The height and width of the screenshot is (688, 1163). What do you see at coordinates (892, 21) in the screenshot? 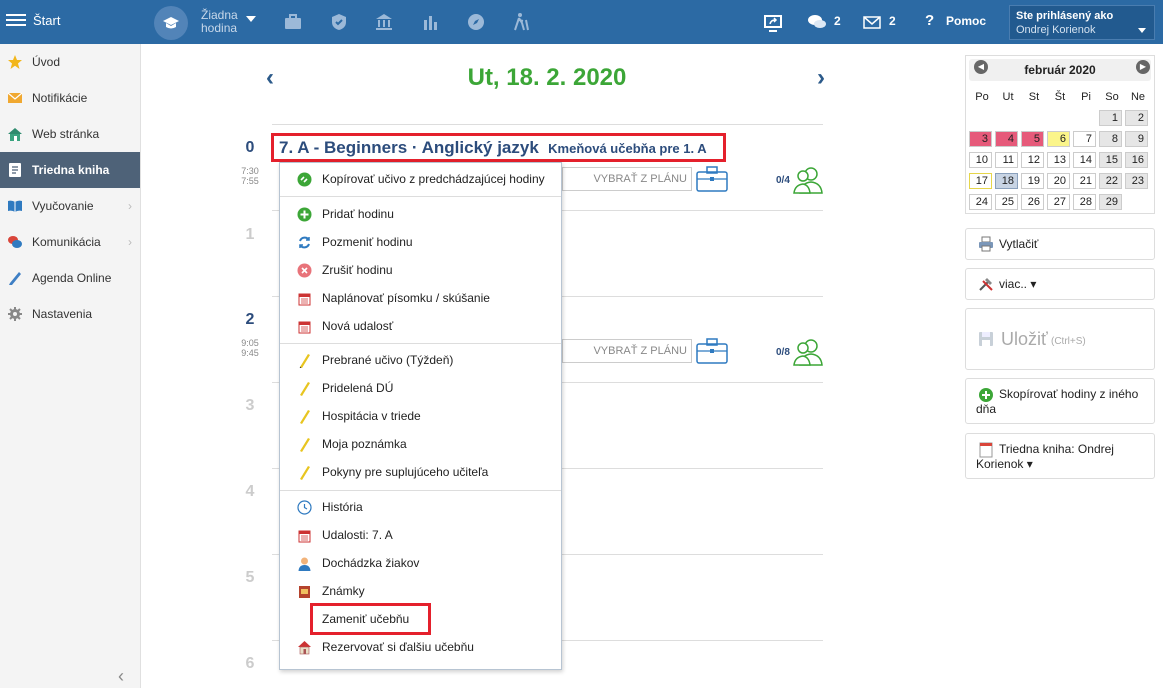
I see `mail-count: 2` at bounding box center [892, 21].